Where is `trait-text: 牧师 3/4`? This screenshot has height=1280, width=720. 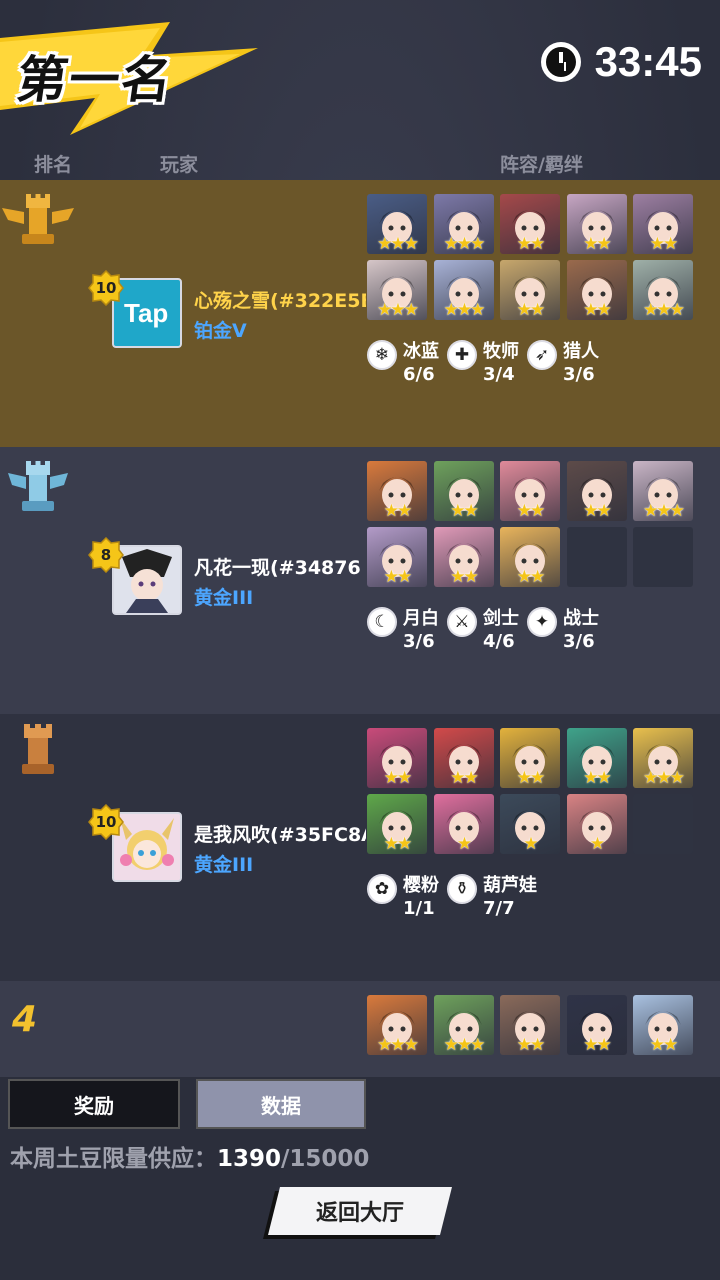 trait-text: 牧师 3/4 is located at coordinates (501, 363).